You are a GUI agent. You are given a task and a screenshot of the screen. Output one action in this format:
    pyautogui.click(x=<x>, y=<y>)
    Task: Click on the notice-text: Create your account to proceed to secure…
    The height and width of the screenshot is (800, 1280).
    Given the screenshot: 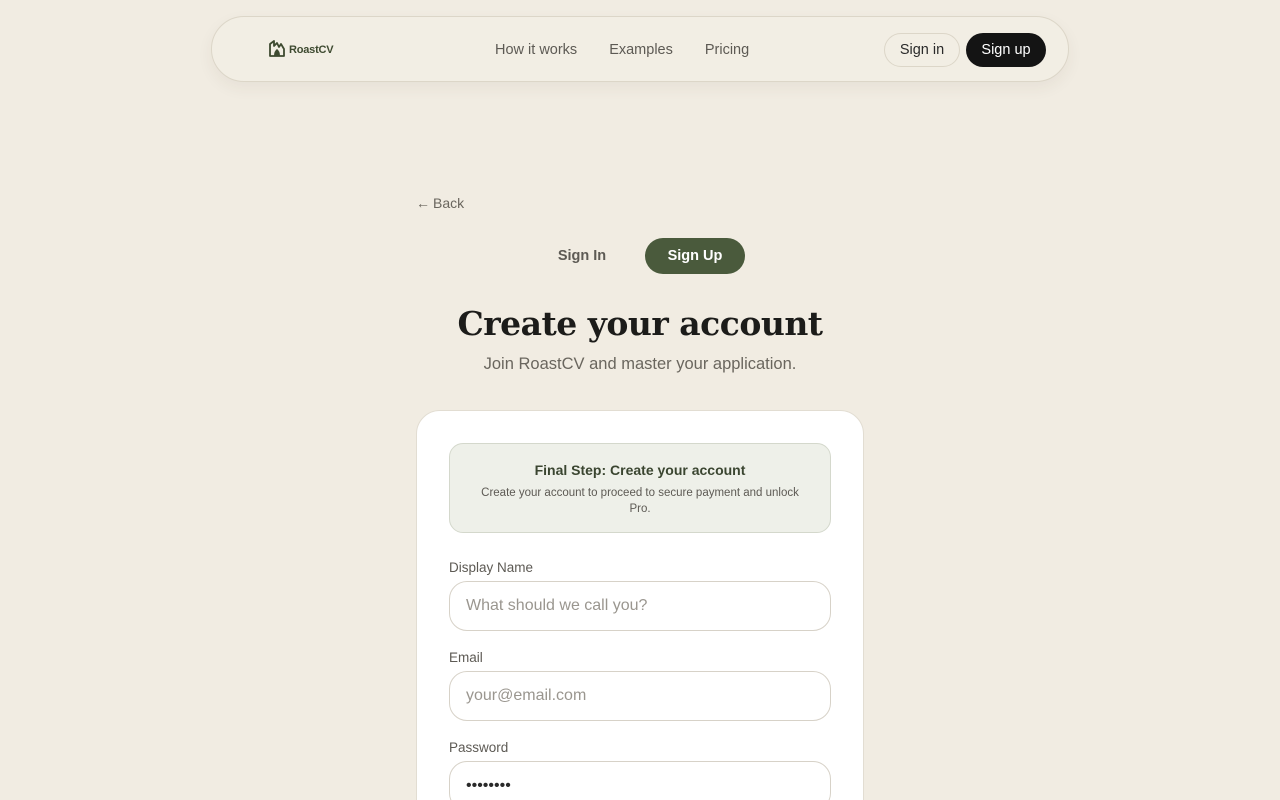 What is the action you would take?
    pyautogui.click(x=640, y=501)
    